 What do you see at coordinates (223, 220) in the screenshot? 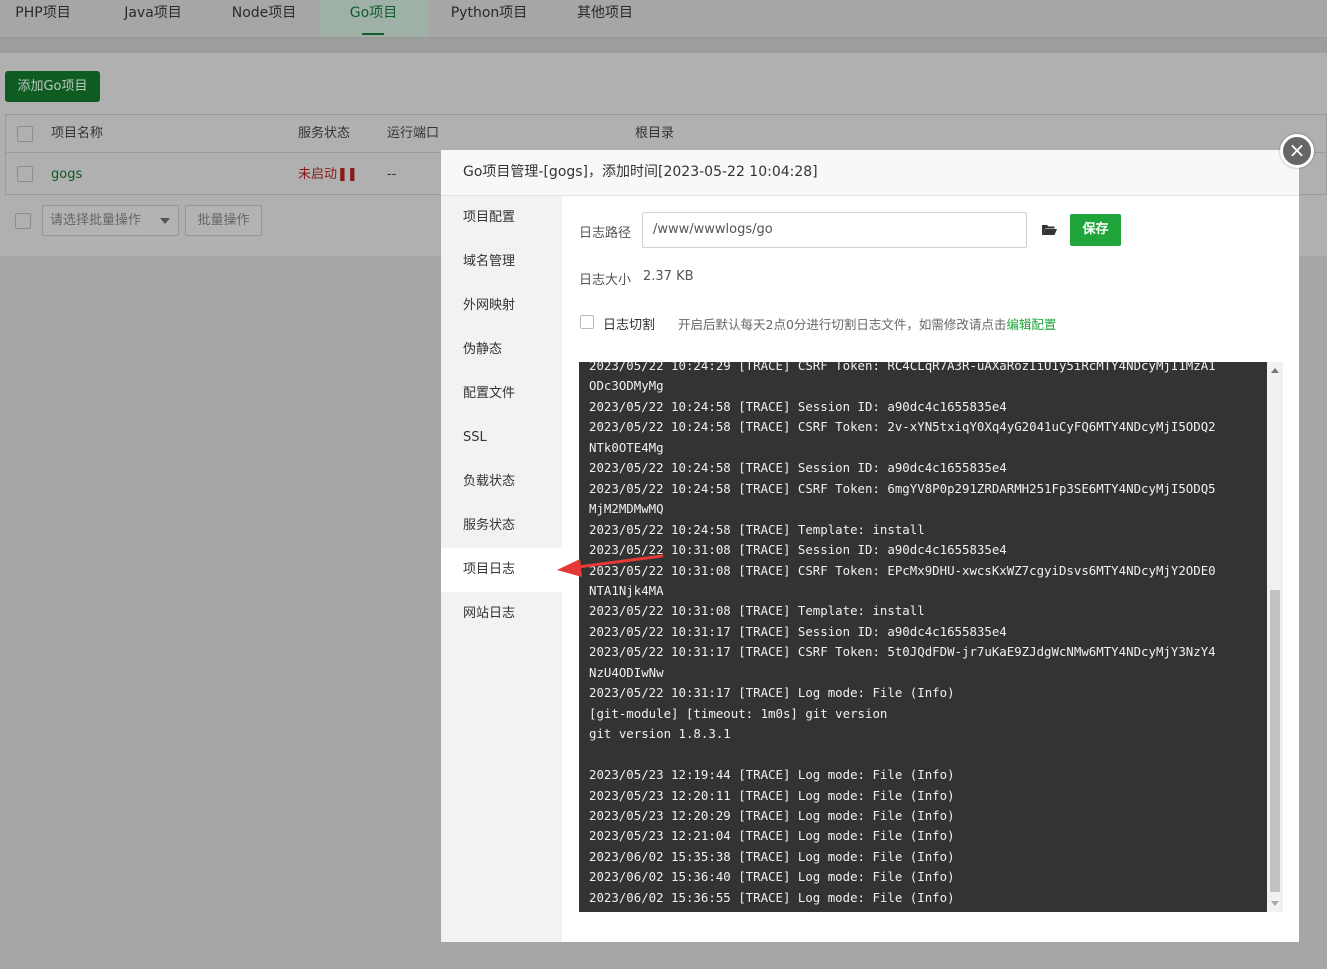
I see `batch-action-button: 批量操作` at bounding box center [223, 220].